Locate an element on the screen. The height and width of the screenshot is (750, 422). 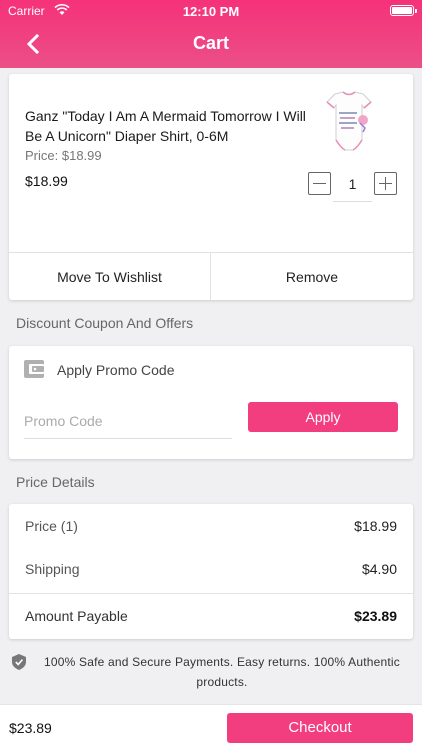
nav-bar: Cart is located at coordinates (211, 44).